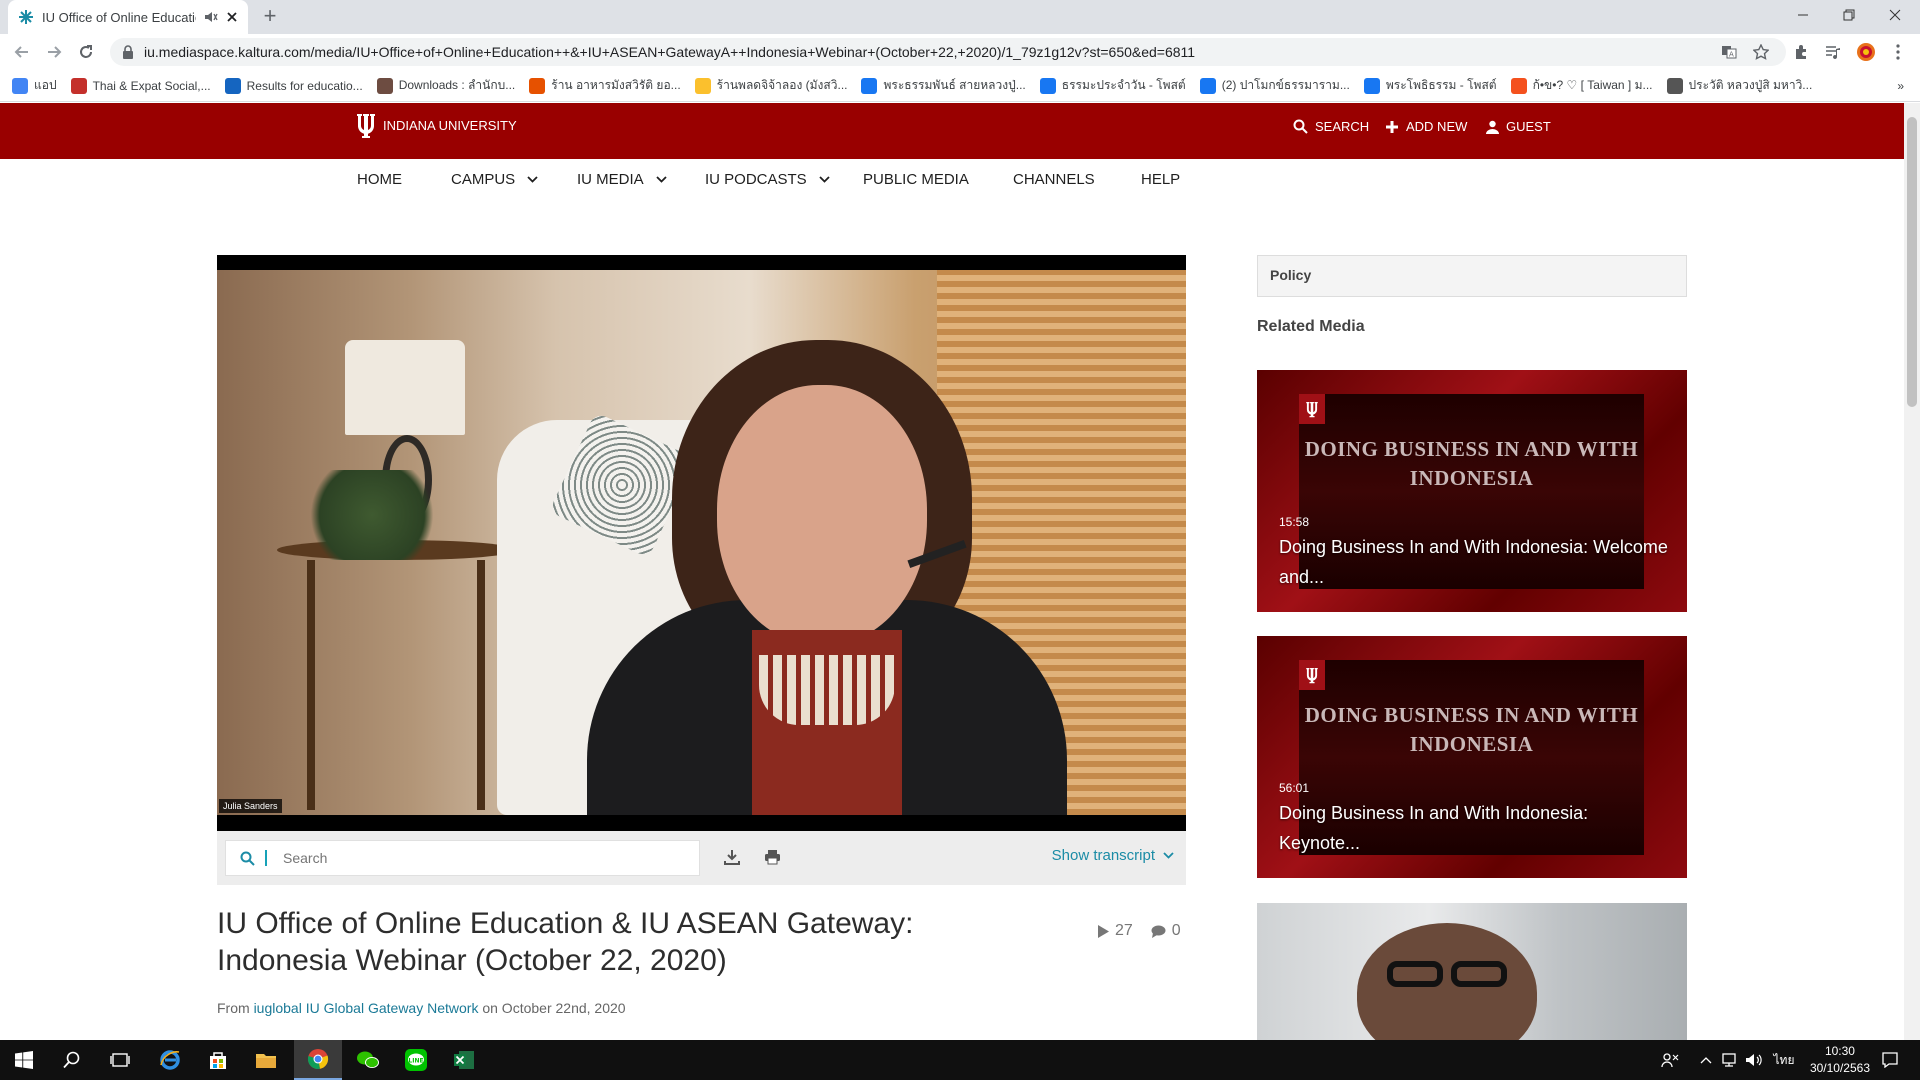 The height and width of the screenshot is (1080, 1920). I want to click on speaker-name-tag: Julia Sanders, so click(250, 806).